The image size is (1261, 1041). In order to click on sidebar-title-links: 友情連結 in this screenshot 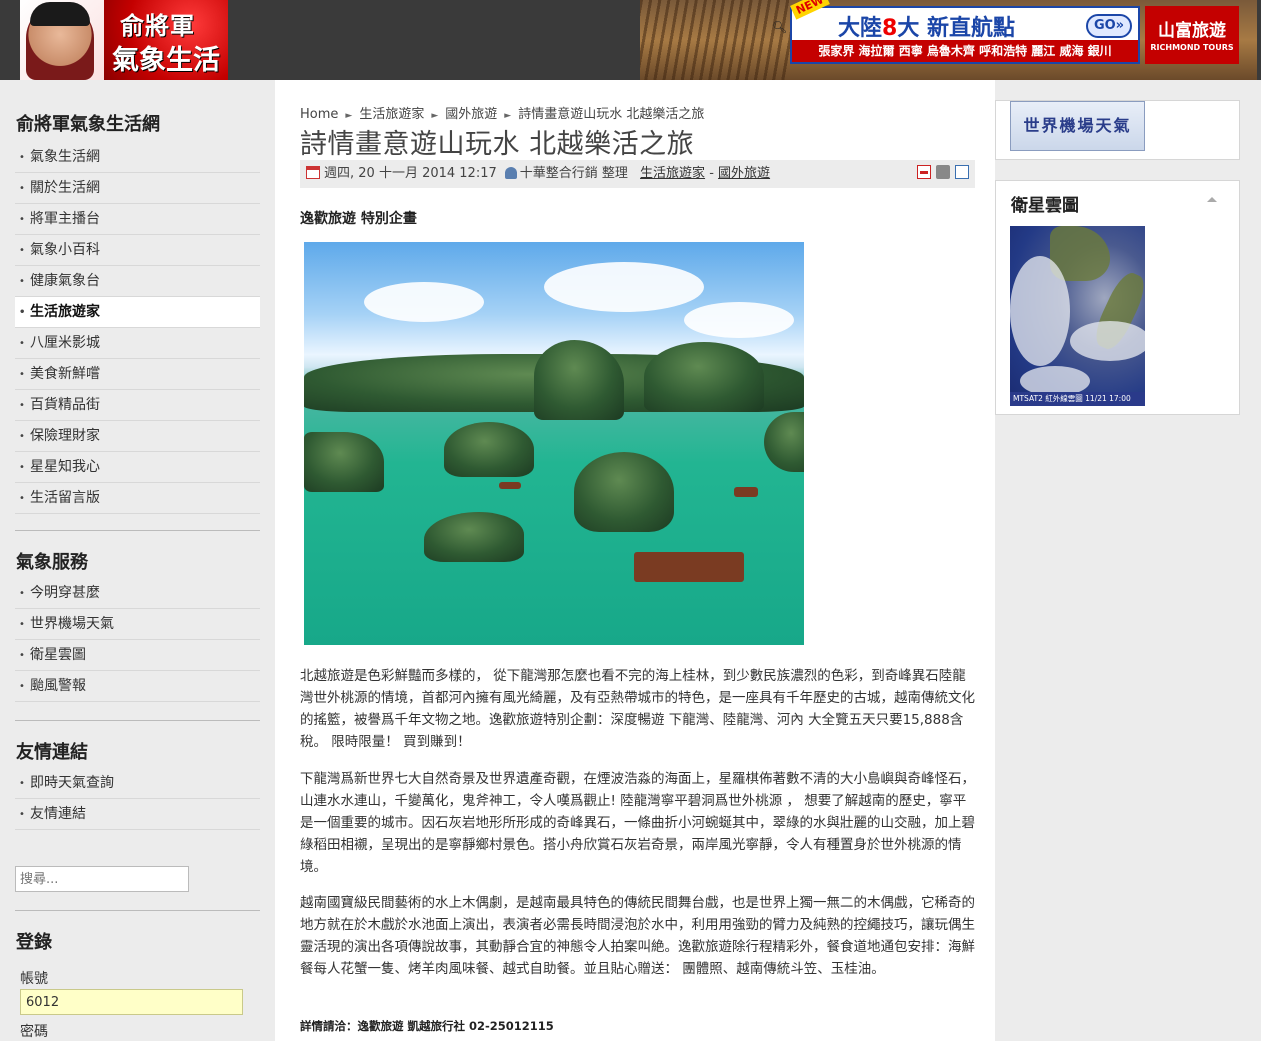, I will do `click(52, 752)`.